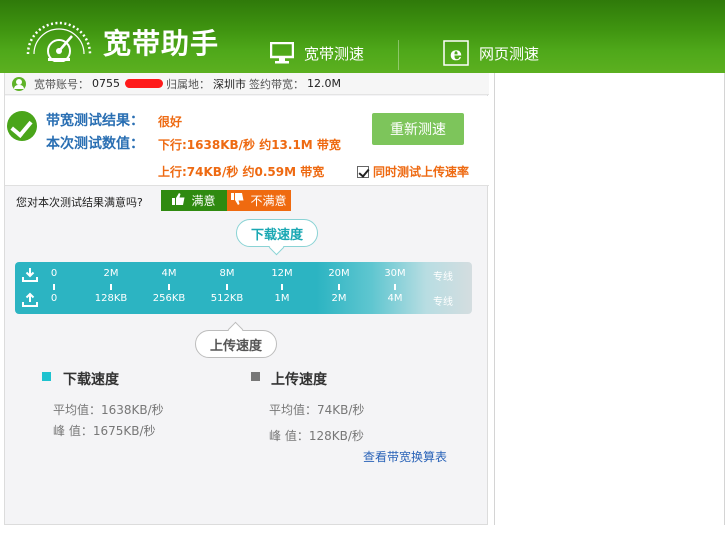 Image resolution: width=725 pixels, height=540 pixels. I want to click on upload-tick-label: 2M, so click(339, 298).